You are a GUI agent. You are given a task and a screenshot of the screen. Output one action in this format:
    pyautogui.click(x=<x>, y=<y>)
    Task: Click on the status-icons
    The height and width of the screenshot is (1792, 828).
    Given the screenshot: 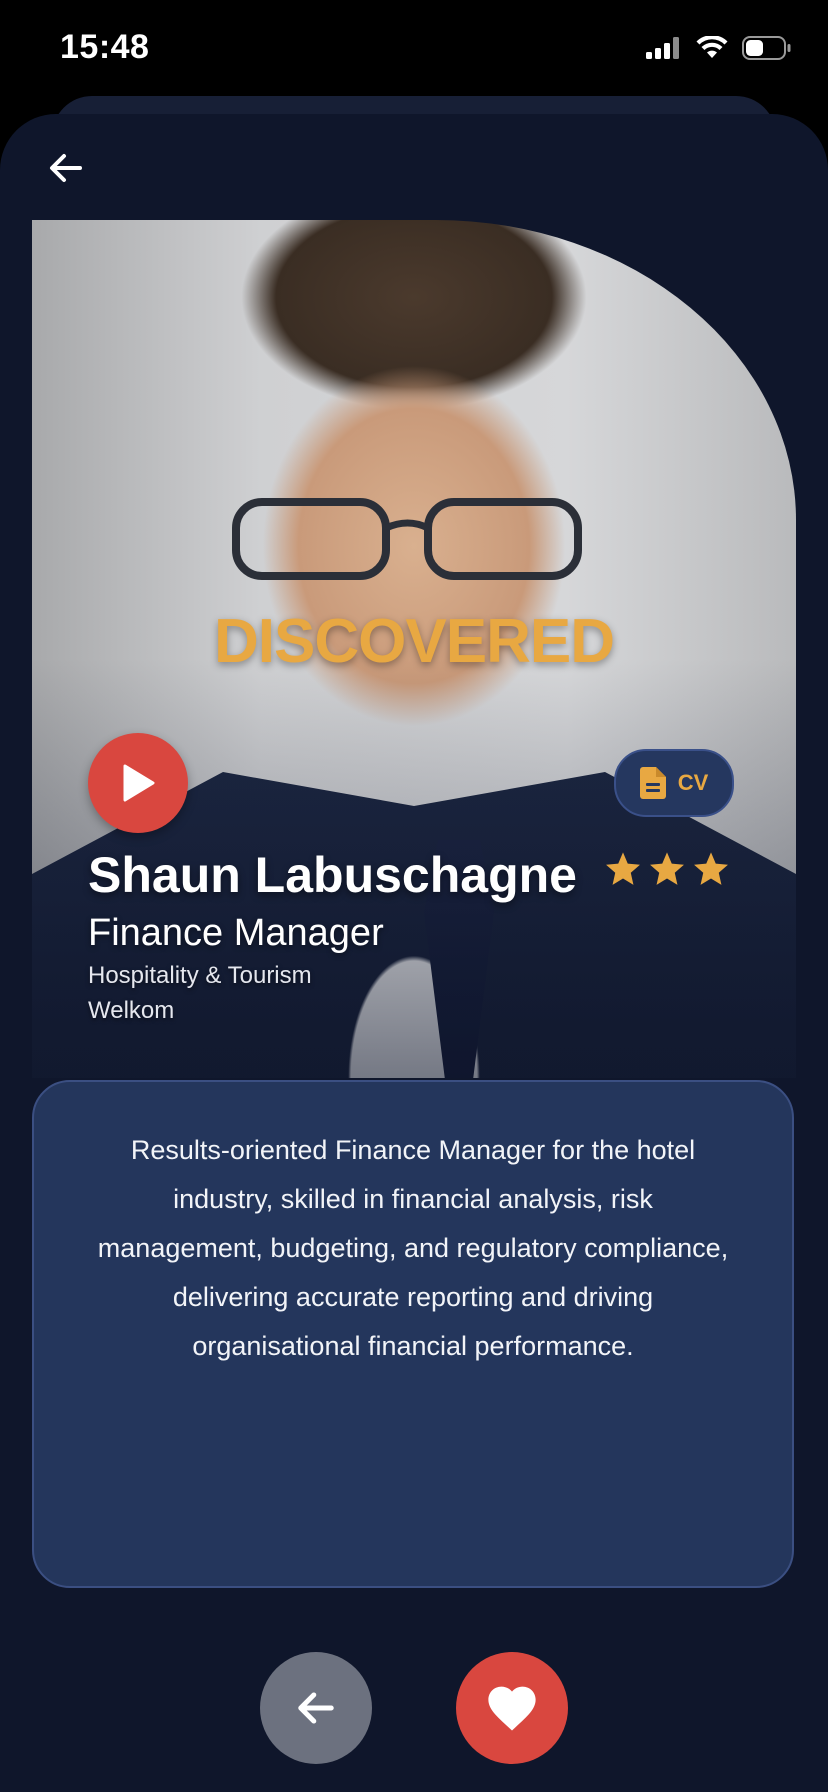 What is the action you would take?
    pyautogui.click(x=719, y=48)
    